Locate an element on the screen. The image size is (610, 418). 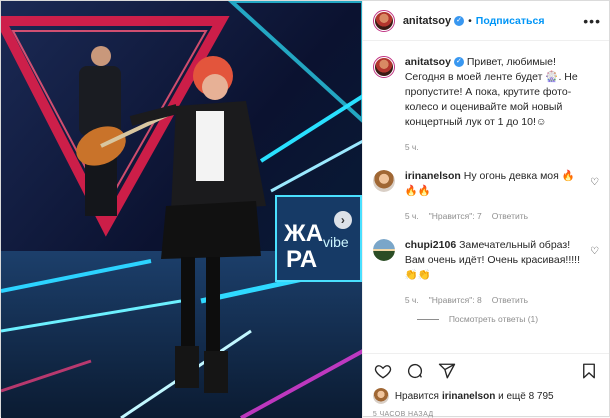
follow-button: Подписаться is located at coordinates (510, 21).